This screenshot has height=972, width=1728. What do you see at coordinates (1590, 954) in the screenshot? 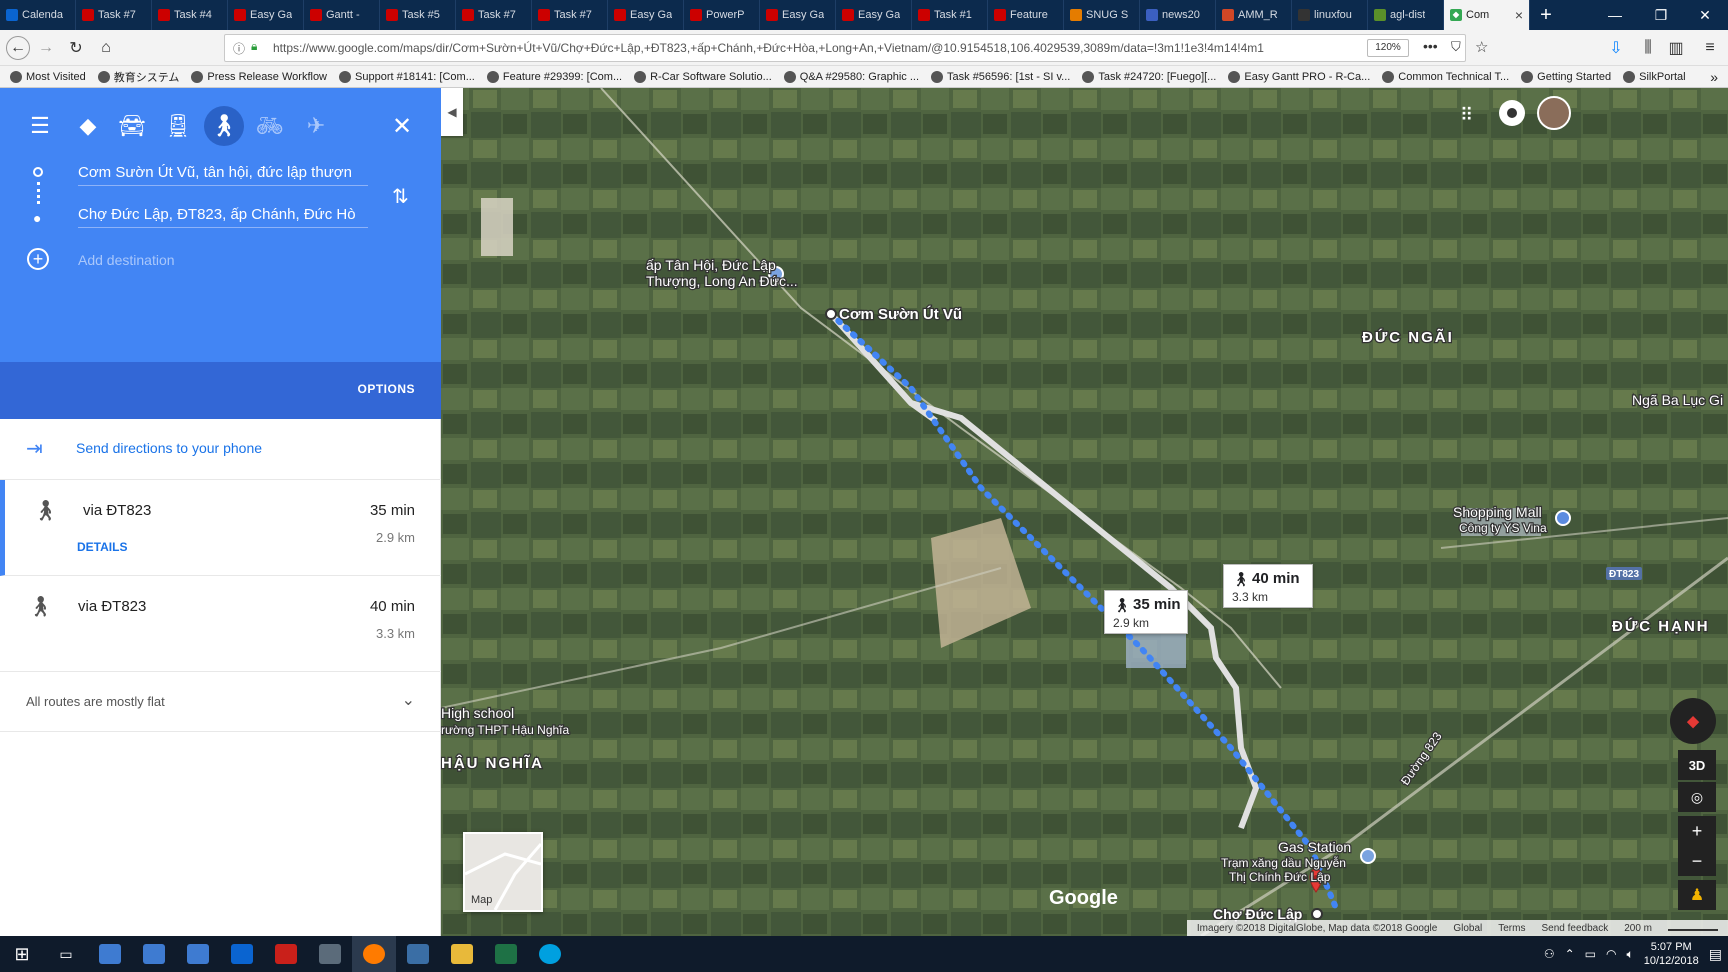
I see `battery-icon: ▭` at bounding box center [1590, 954].